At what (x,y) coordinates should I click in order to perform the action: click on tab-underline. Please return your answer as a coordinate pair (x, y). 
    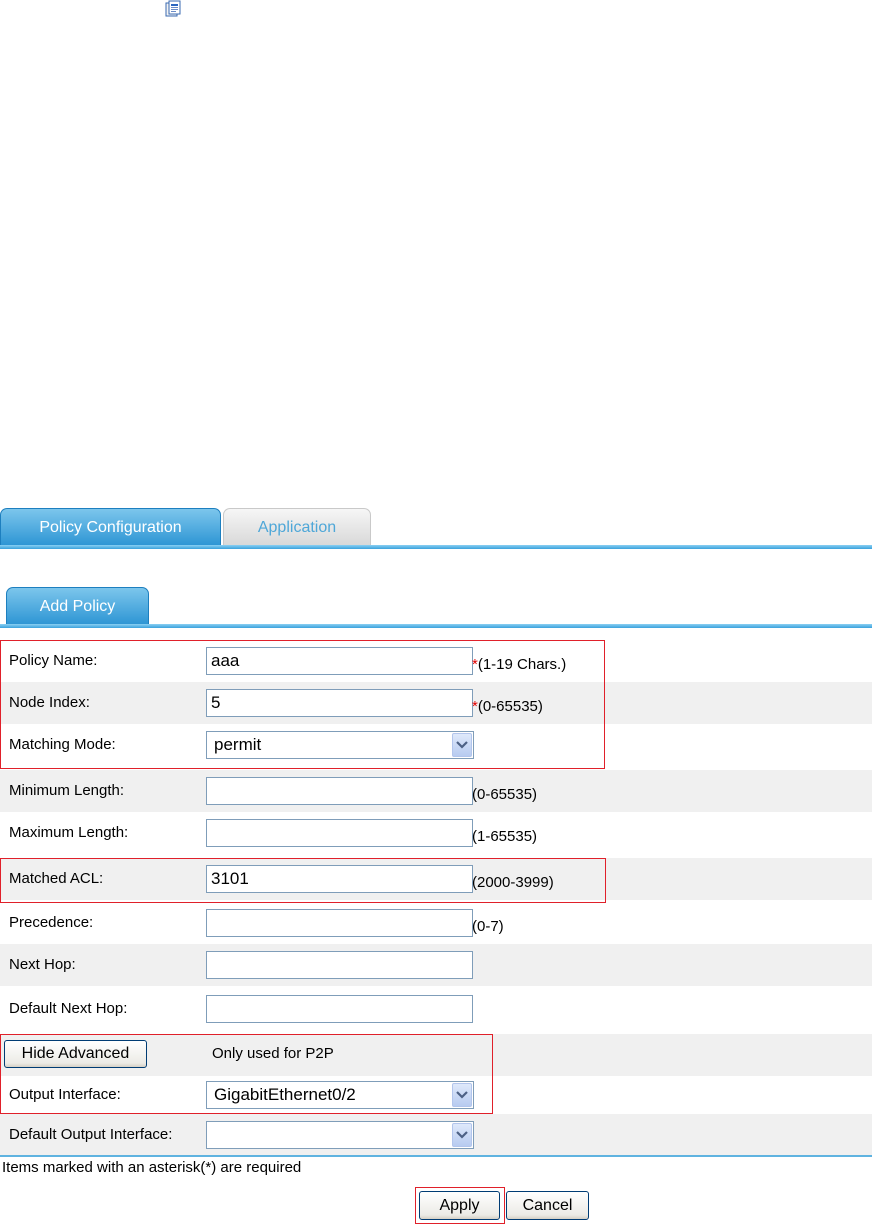
    Looking at the image, I should click on (436, 547).